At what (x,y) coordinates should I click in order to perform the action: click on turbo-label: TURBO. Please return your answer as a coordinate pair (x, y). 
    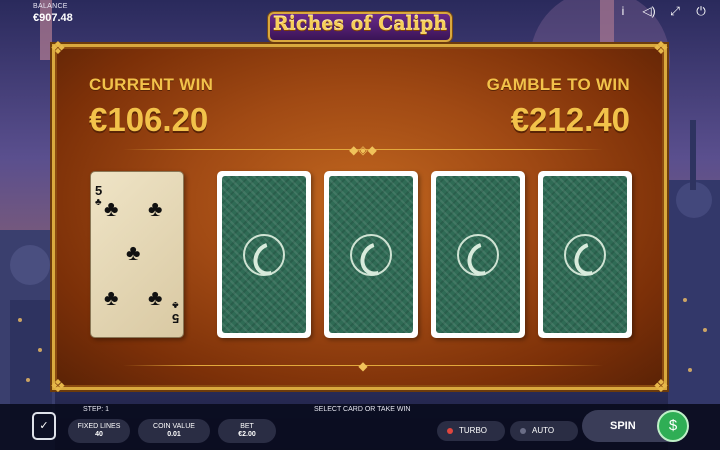
    Looking at the image, I should click on (473, 430).